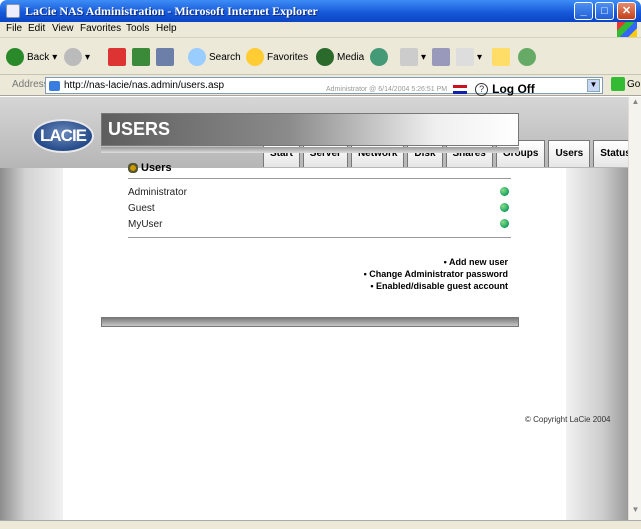 Image resolution: width=641 pixels, height=529 pixels. What do you see at coordinates (38, 57) in the screenshot?
I see `back-label: Back` at bounding box center [38, 57].